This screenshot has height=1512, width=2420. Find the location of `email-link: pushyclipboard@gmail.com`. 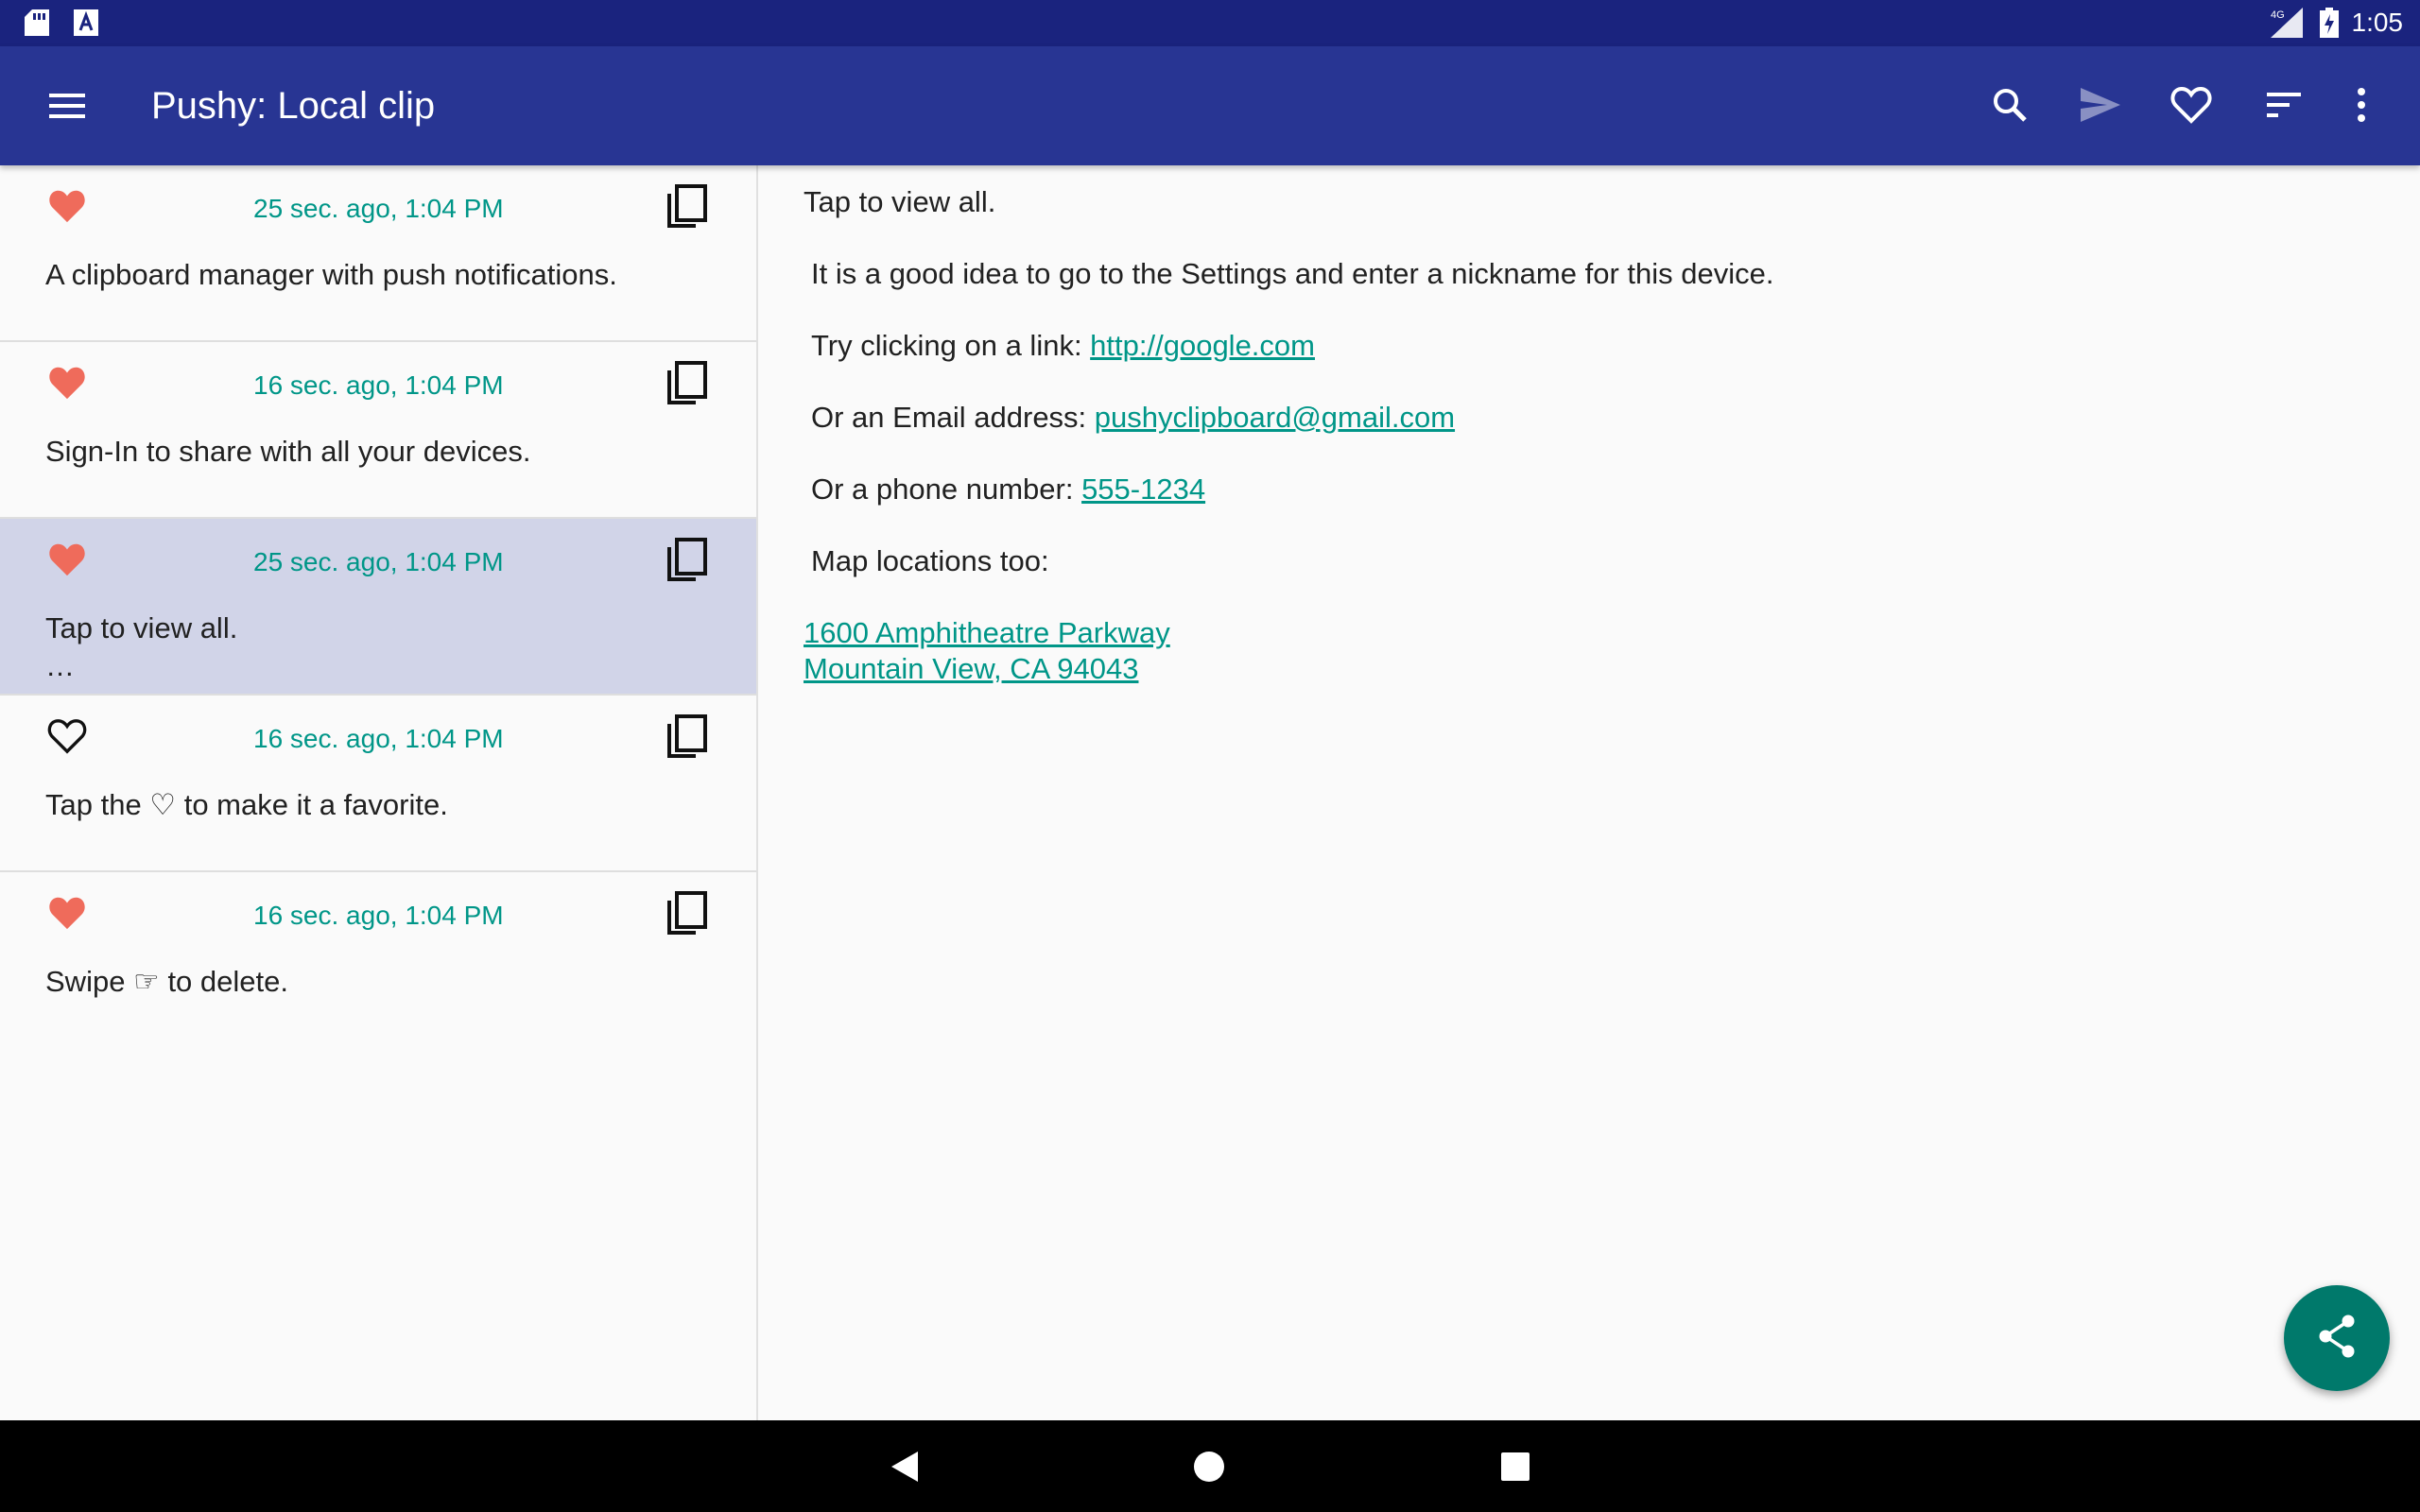

email-link: pushyclipboard@gmail.com is located at coordinates (1275, 417).